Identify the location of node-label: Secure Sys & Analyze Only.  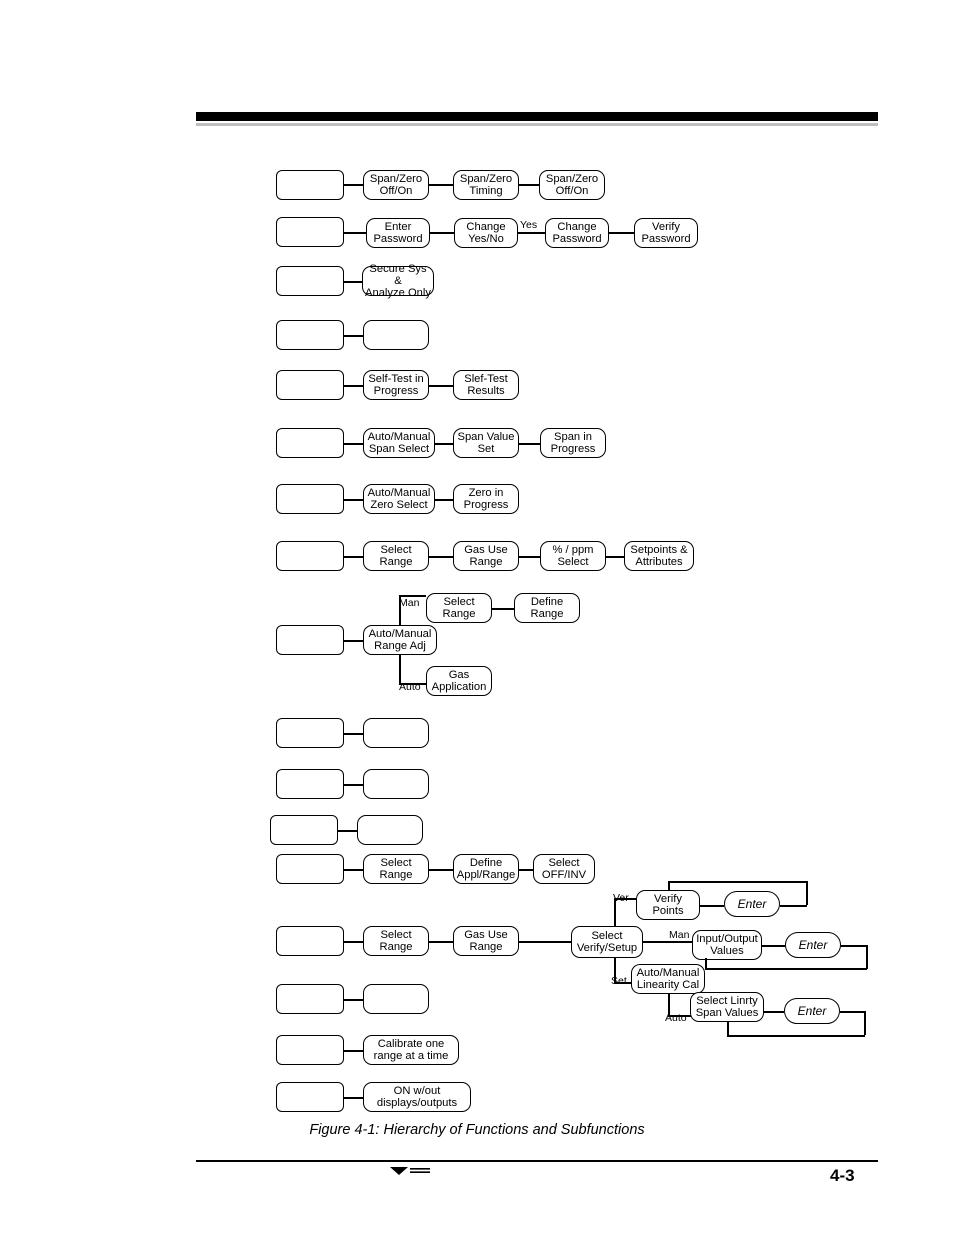
(398, 281).